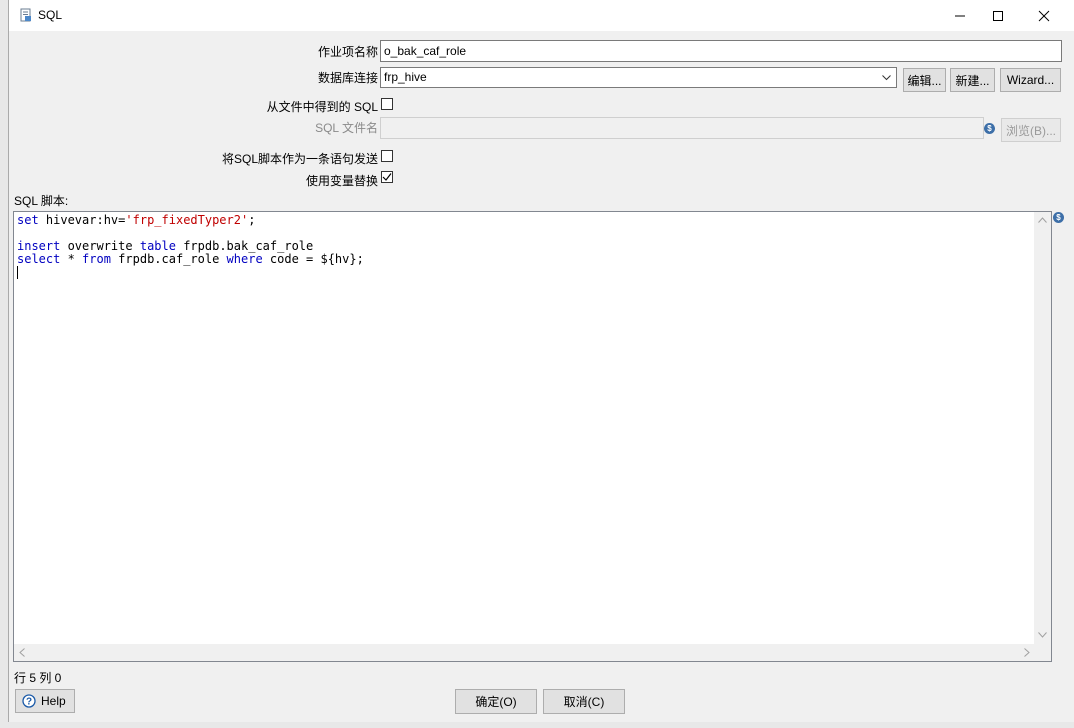 The width and height of the screenshot is (1074, 728). I want to click on text-caret, so click(17, 272).